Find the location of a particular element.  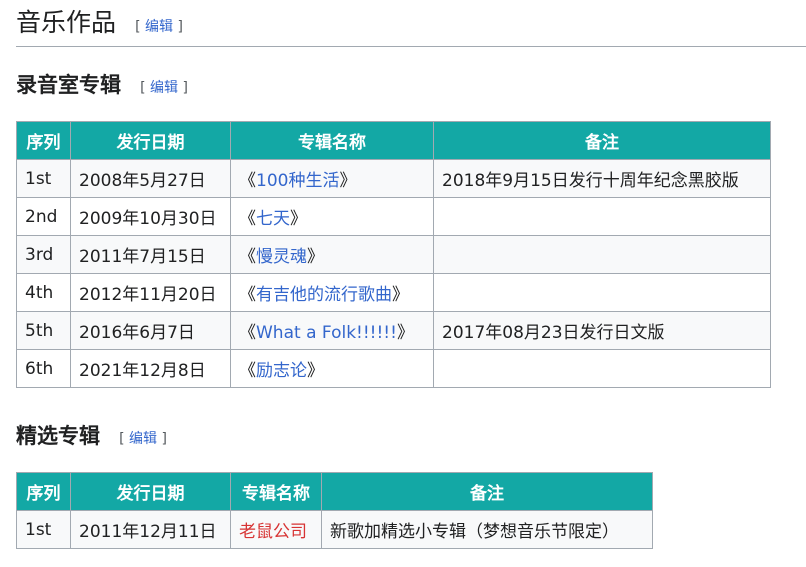

section-title: 音乐作品 is located at coordinates (66, 22).